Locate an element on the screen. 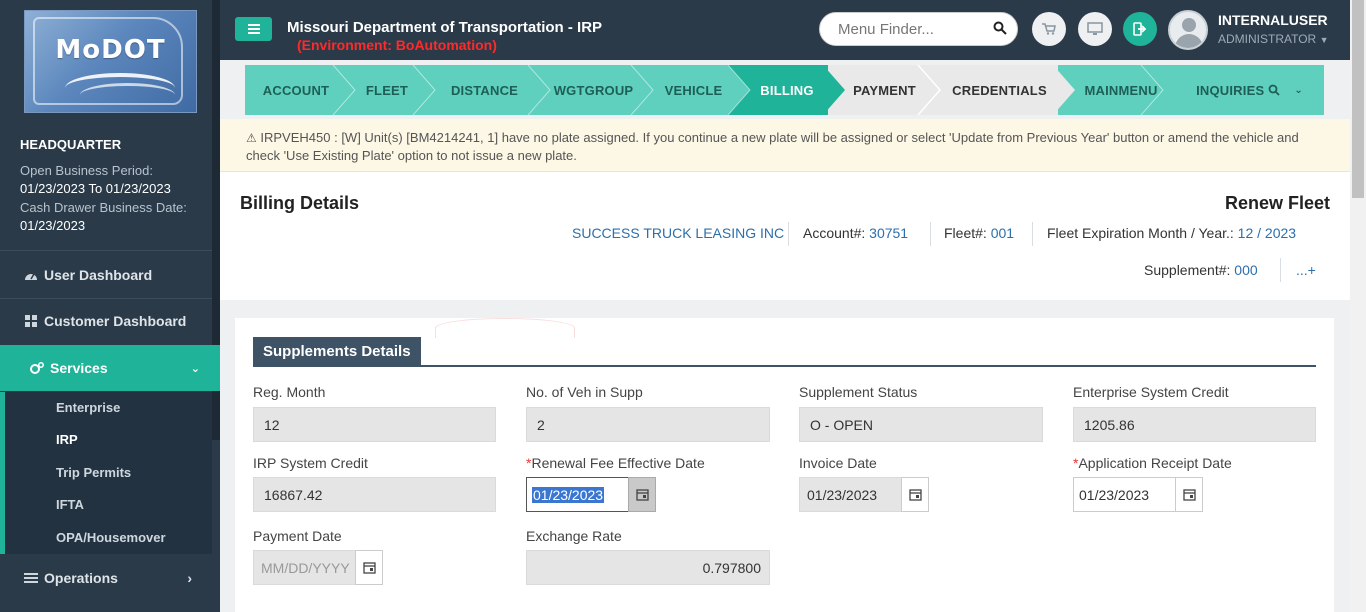  supplement-status-field: O - OPEN is located at coordinates (921, 424).